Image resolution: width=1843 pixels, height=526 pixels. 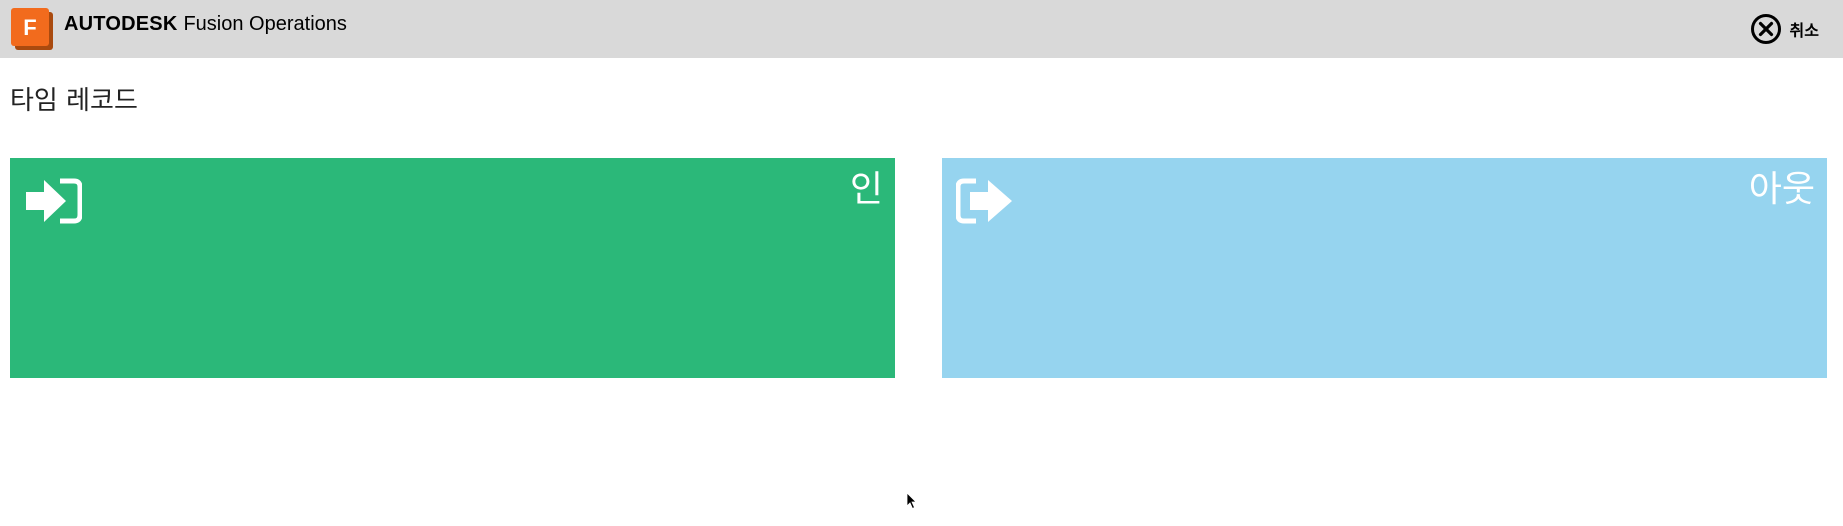 I want to click on close-circle-icon, so click(x=1765, y=29).